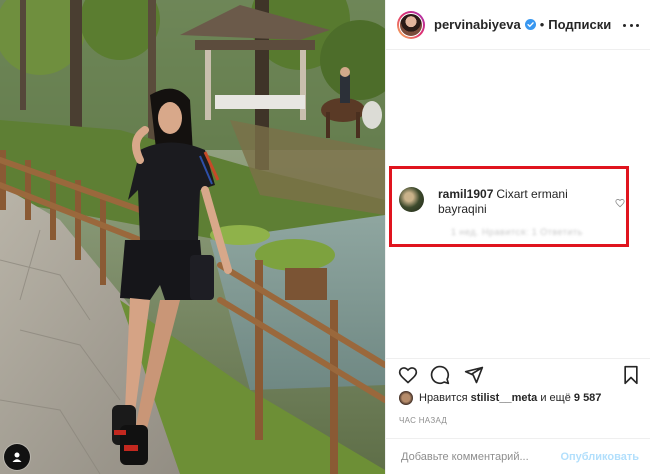 The width and height of the screenshot is (650, 474). I want to click on author-username: pervinabiyeva, so click(477, 24).